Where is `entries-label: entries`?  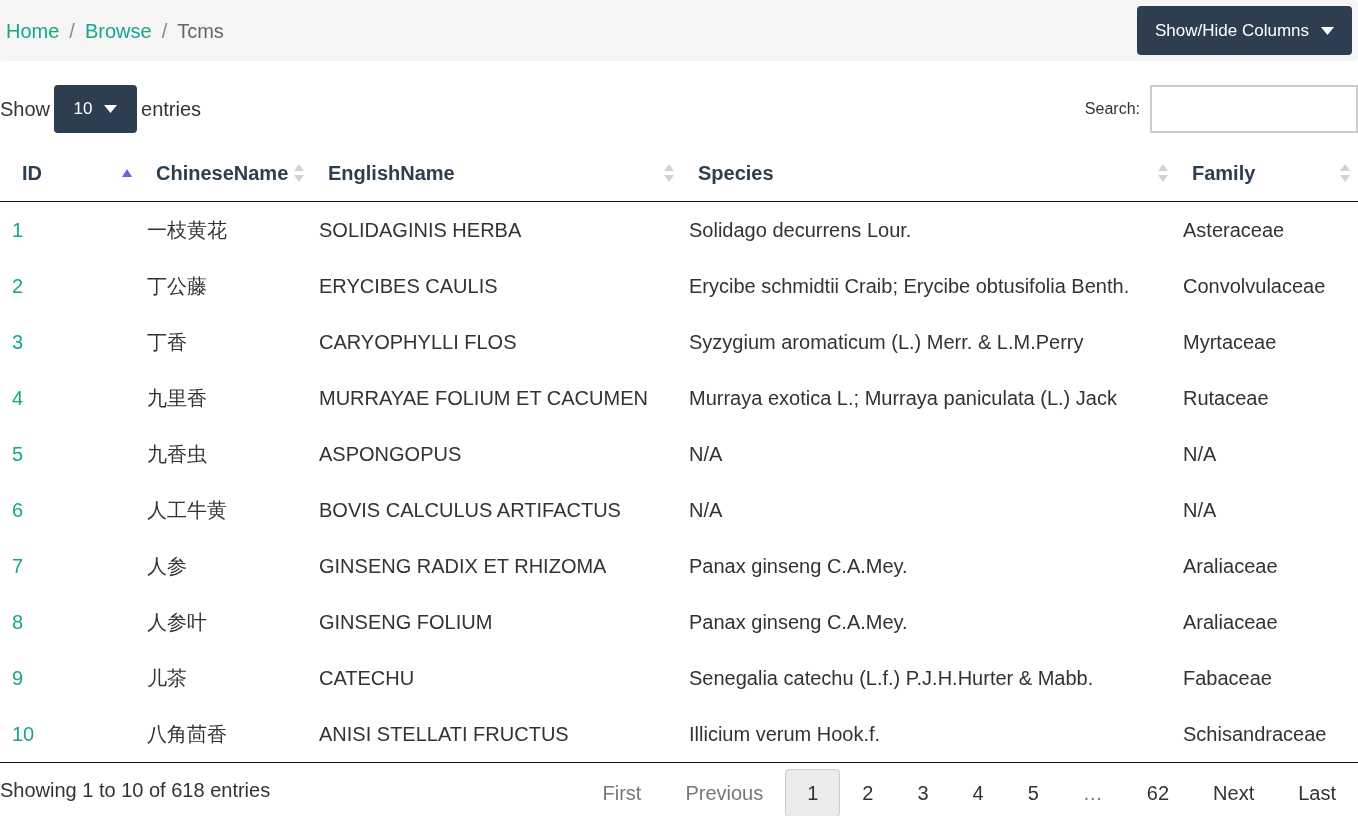 entries-label: entries is located at coordinates (171, 109).